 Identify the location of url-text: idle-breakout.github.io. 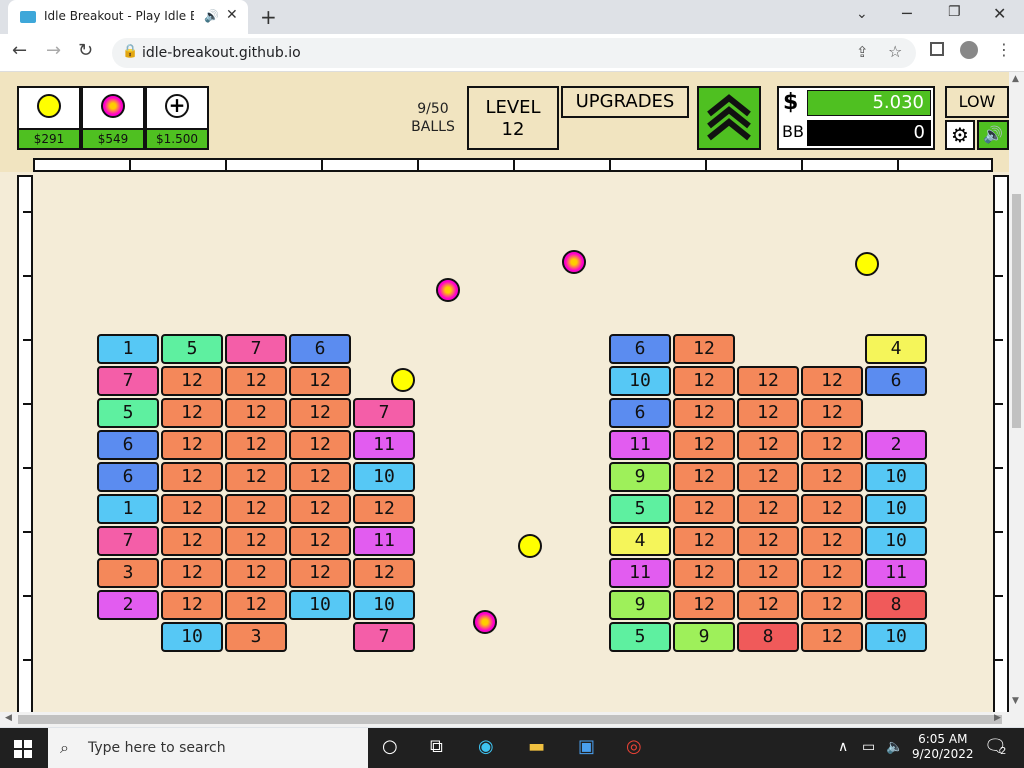
(221, 53).